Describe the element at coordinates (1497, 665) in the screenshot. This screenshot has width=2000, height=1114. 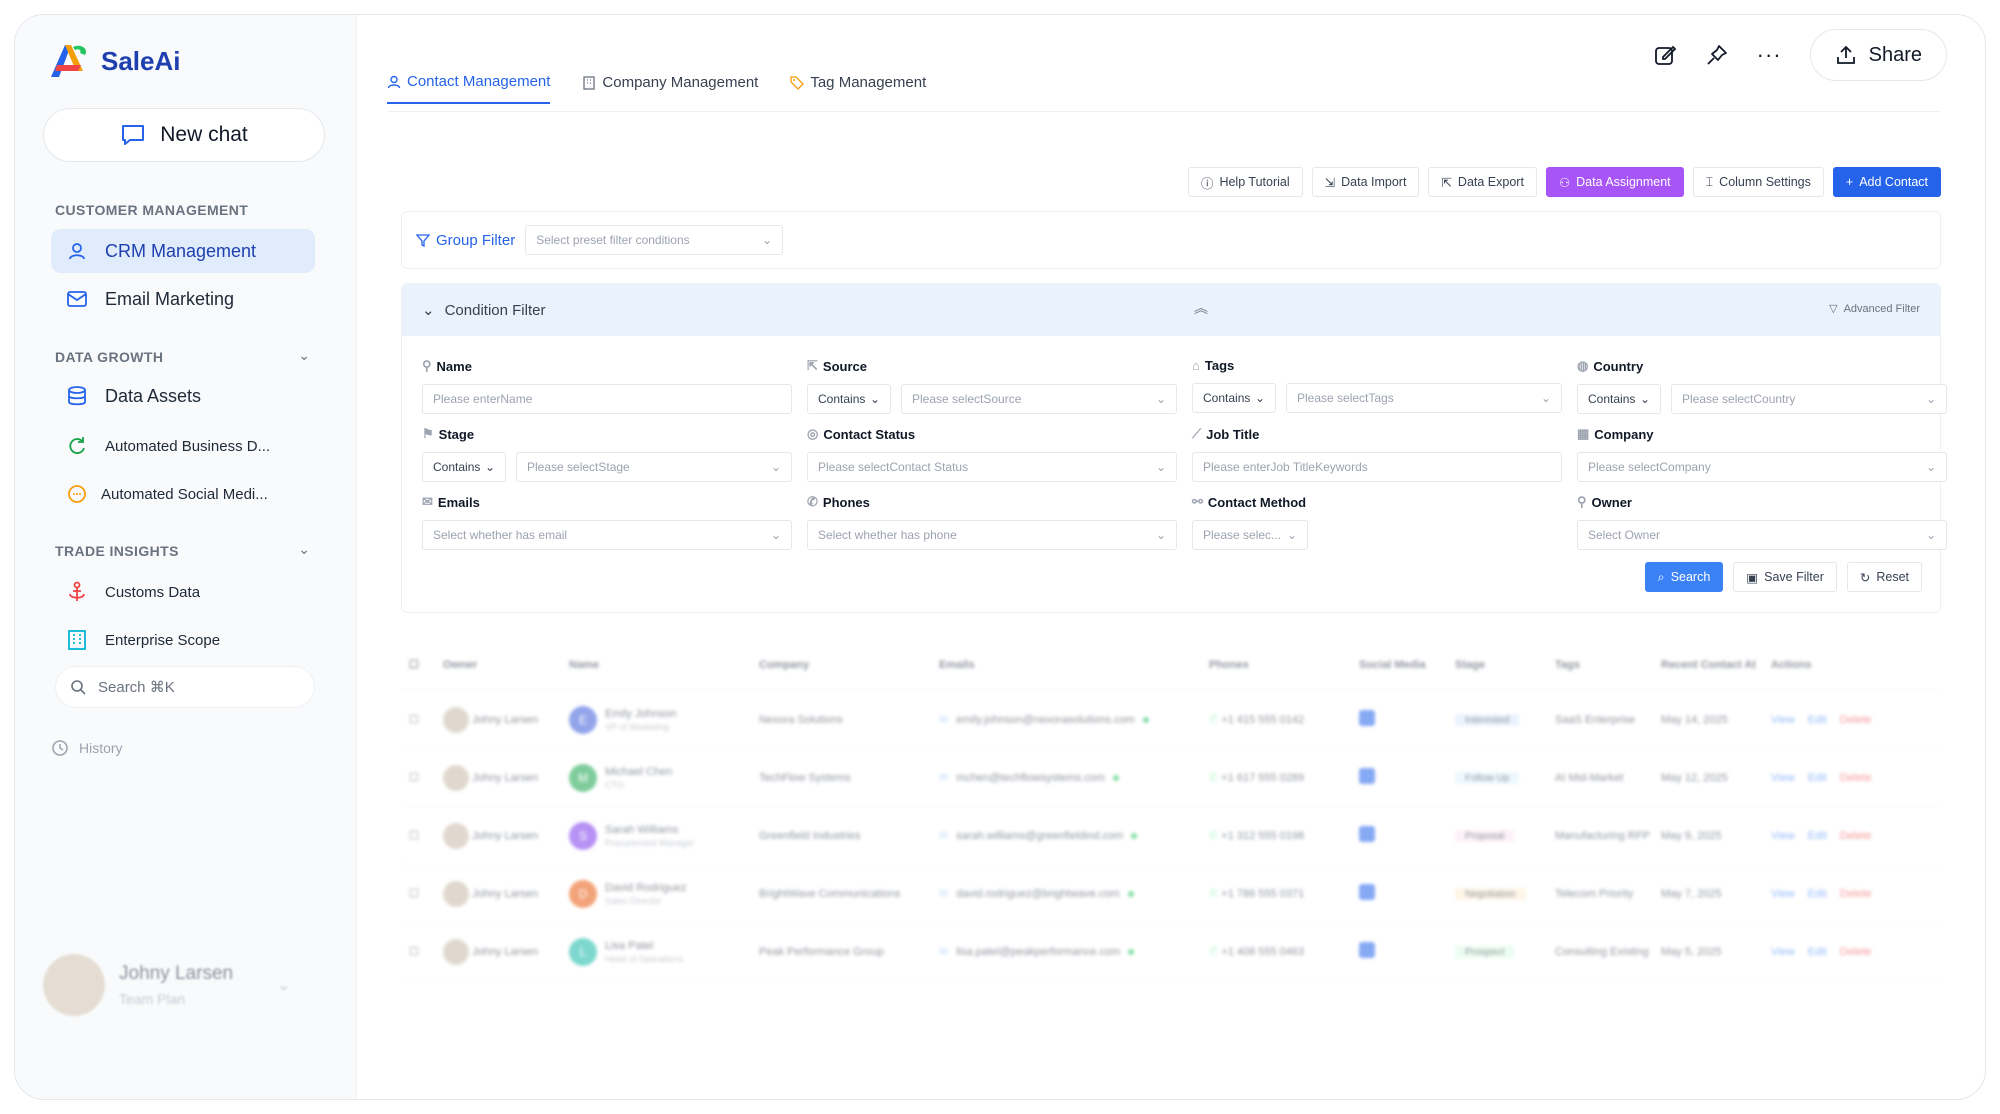
I see `col-stage: Stage` at that location.